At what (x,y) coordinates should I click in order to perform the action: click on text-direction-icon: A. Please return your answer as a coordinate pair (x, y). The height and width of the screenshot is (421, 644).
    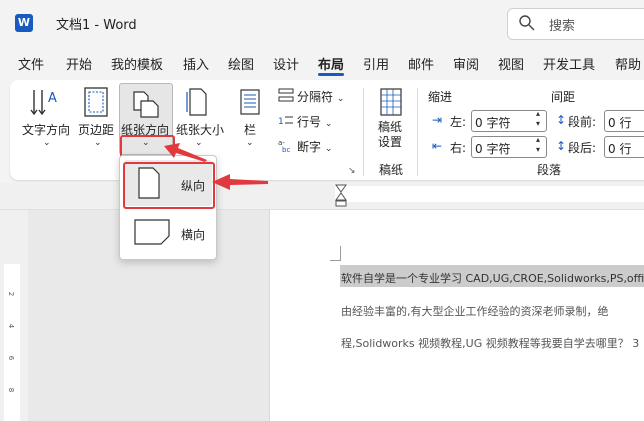
    Looking at the image, I should click on (43, 103).